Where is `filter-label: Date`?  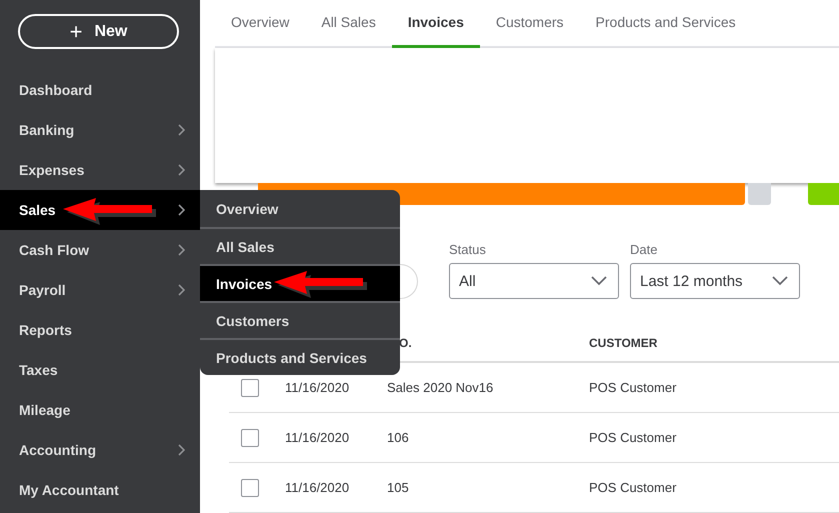 filter-label: Date is located at coordinates (644, 249).